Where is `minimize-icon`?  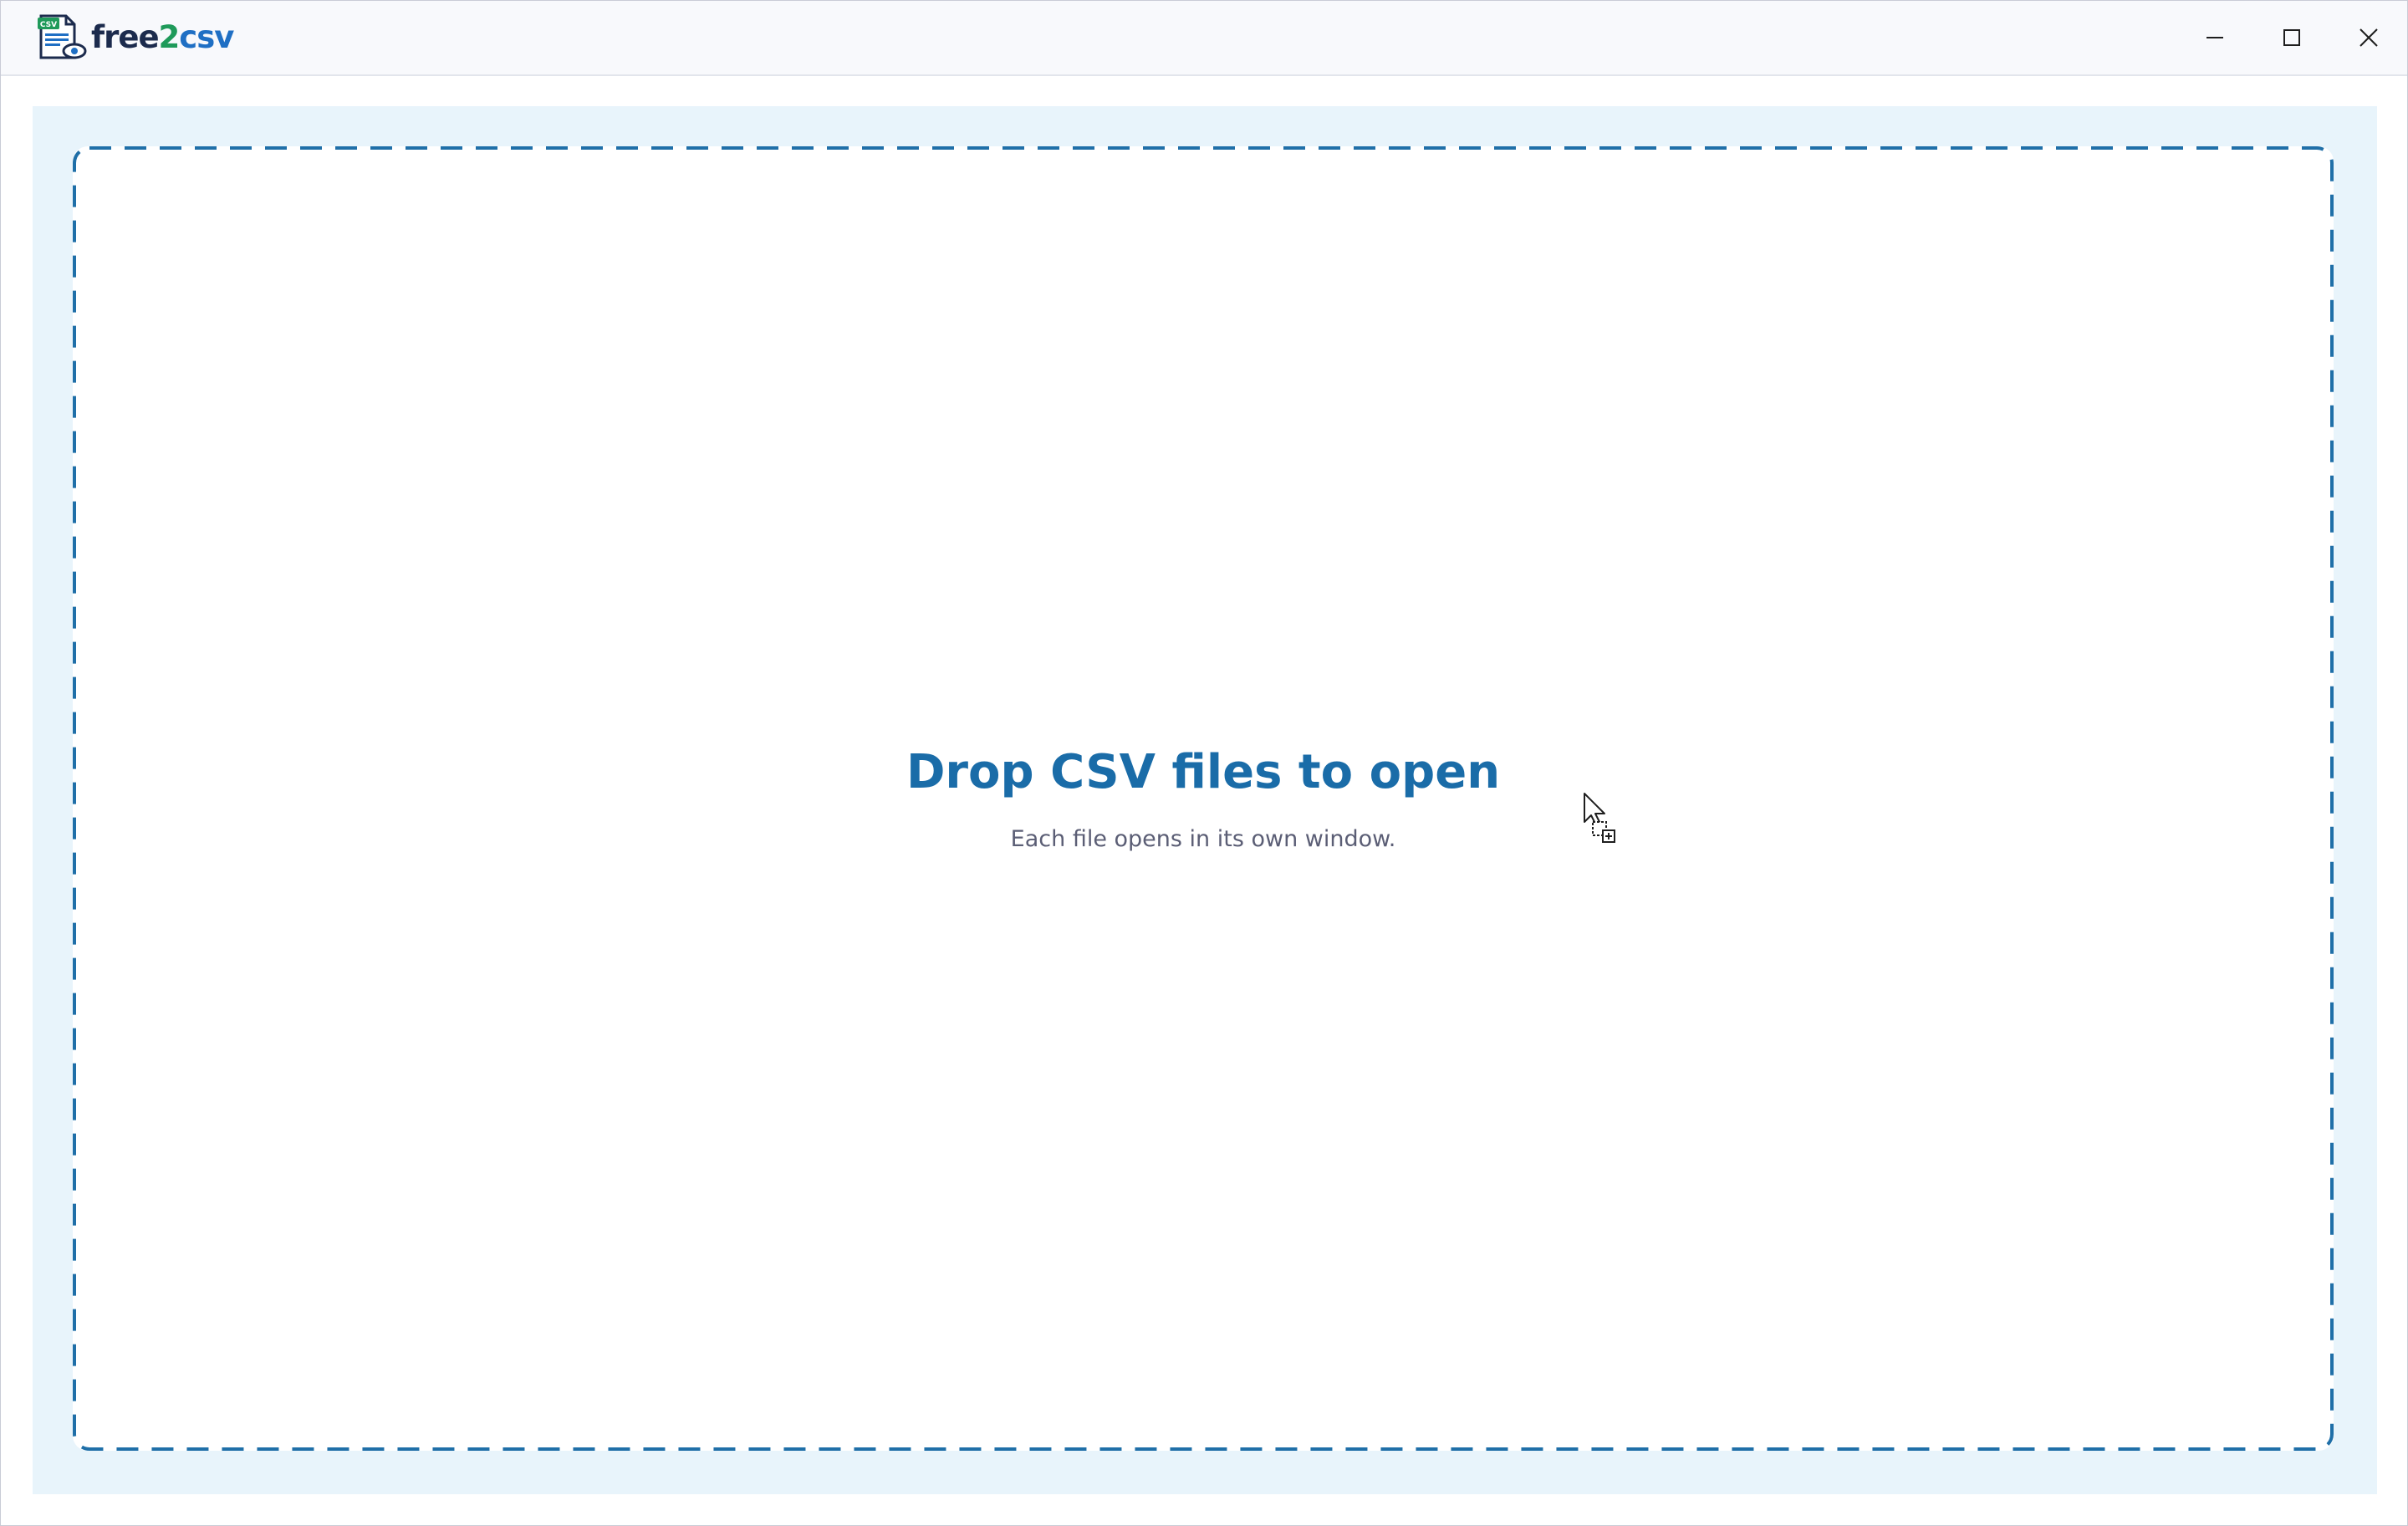
minimize-icon is located at coordinates (2215, 37).